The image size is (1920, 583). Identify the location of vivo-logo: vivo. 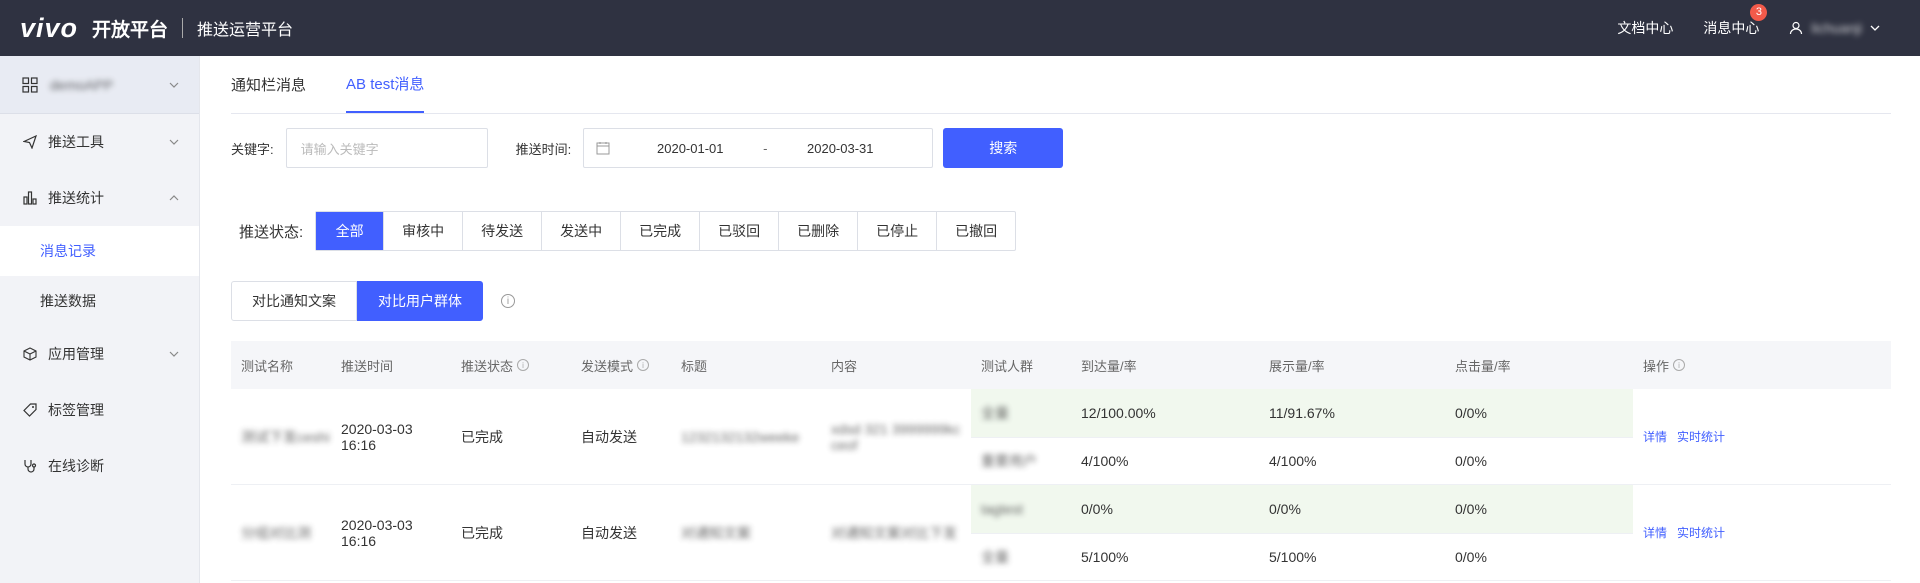
(49, 28).